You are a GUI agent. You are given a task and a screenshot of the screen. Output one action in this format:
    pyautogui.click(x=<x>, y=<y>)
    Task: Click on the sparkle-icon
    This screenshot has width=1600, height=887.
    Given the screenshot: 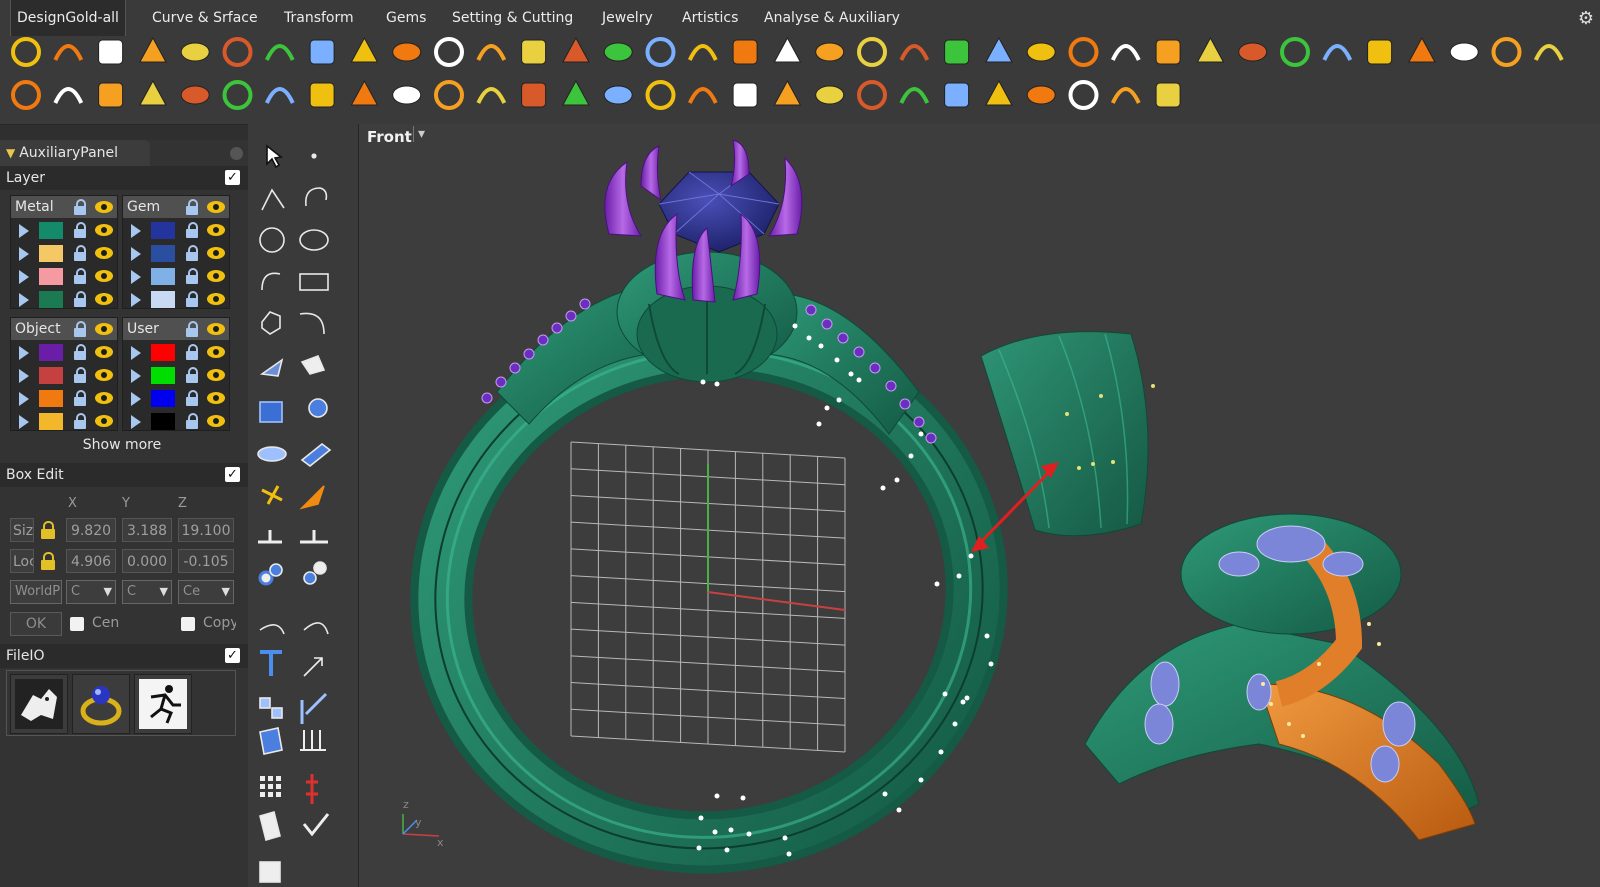 What is the action you would take?
    pyautogui.click(x=618, y=52)
    